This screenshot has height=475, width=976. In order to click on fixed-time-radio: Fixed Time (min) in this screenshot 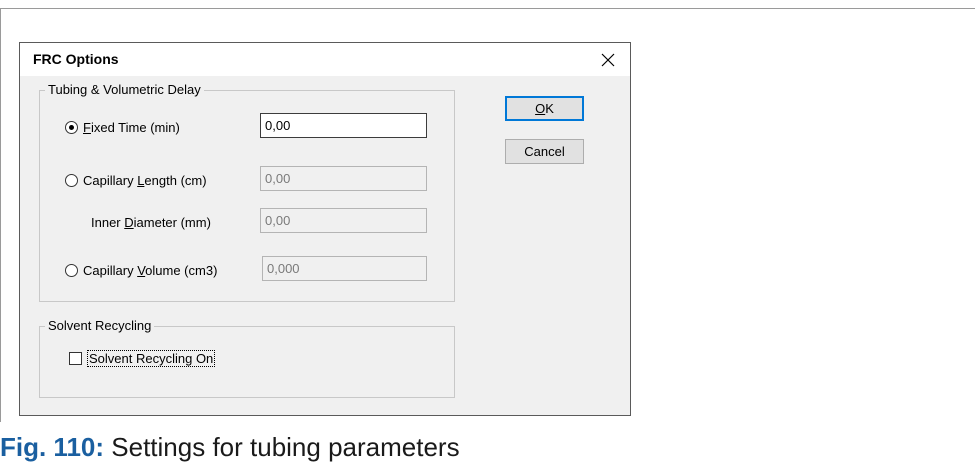, I will do `click(122, 127)`.